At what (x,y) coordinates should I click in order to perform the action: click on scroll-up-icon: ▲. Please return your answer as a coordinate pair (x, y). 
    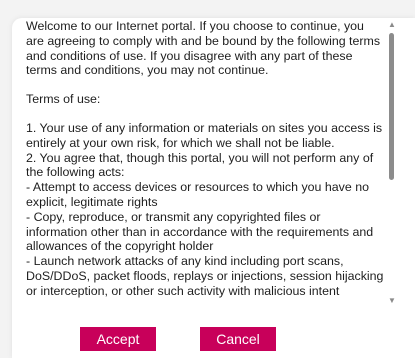
    Looking at the image, I should click on (392, 25).